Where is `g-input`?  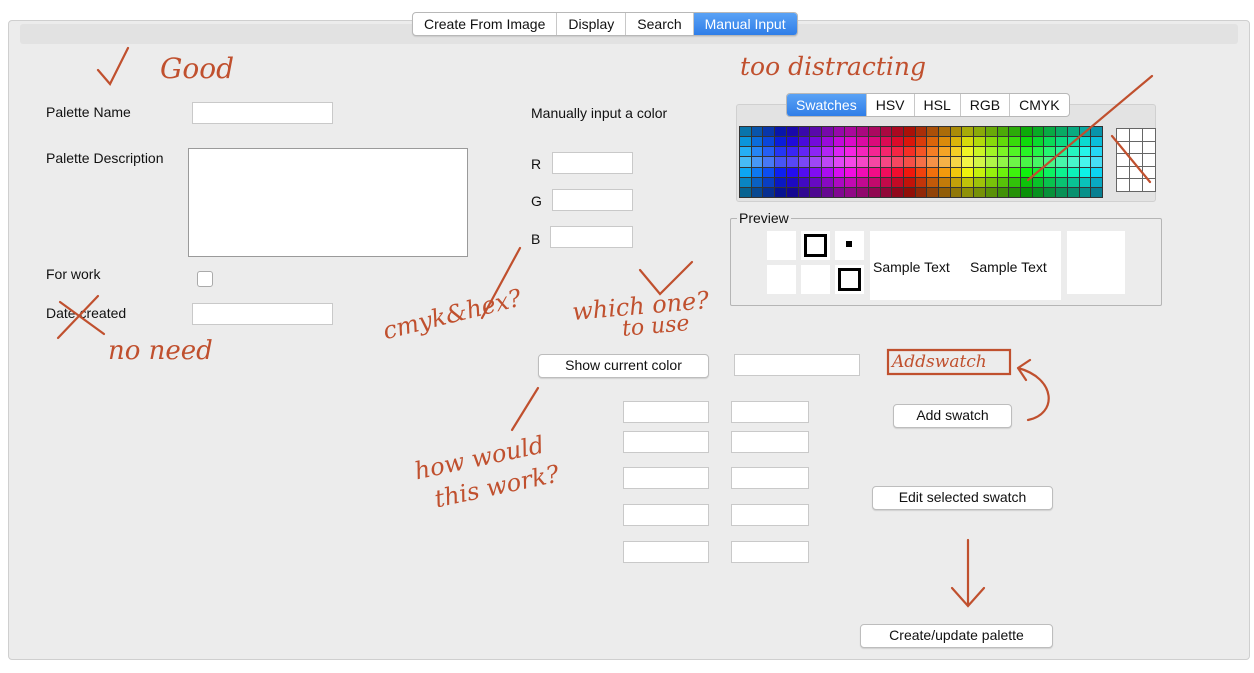
g-input is located at coordinates (592, 200).